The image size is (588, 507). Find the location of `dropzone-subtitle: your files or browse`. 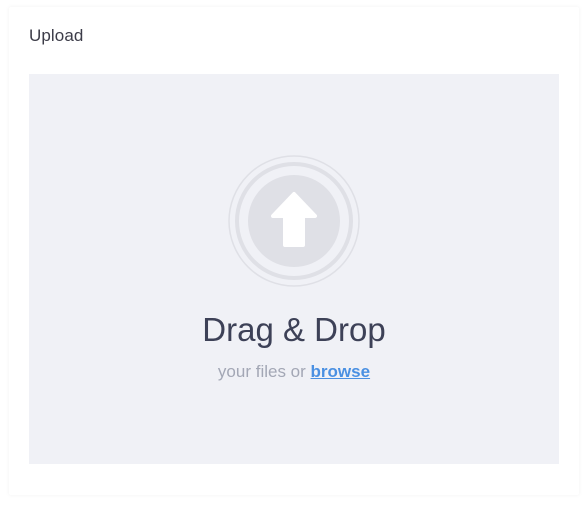

dropzone-subtitle: your files or browse is located at coordinates (294, 372).